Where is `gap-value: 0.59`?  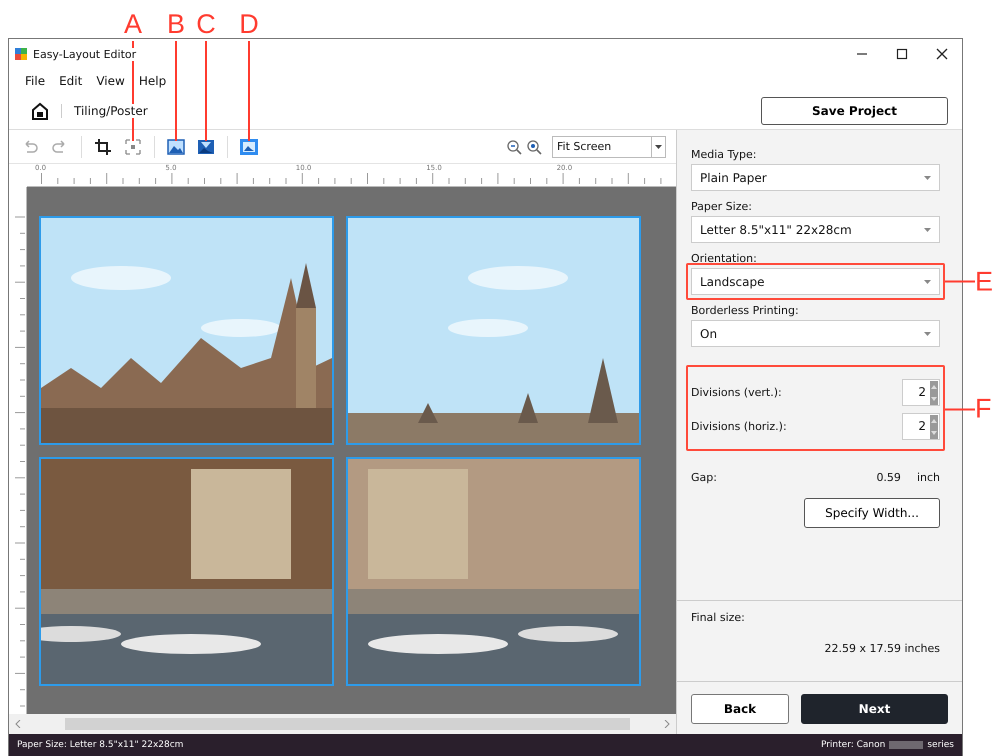 gap-value: 0.59 is located at coordinates (888, 477).